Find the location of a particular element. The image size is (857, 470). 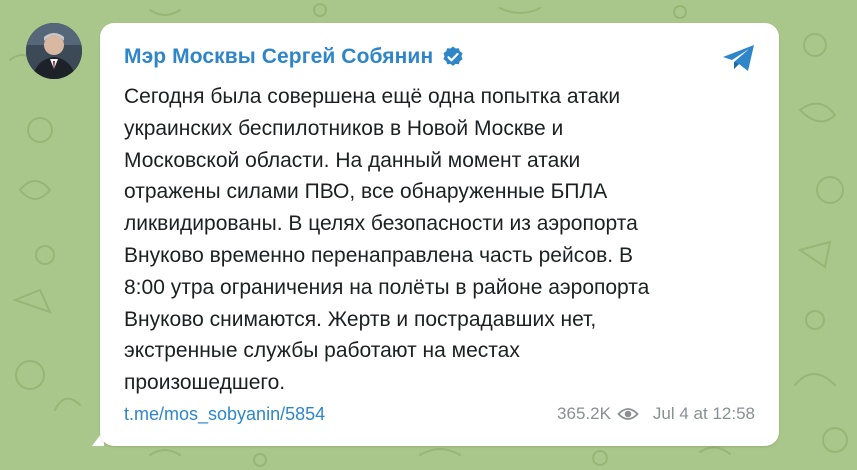

message-timestamp: Jul 4 at 12:58 is located at coordinates (703, 413).